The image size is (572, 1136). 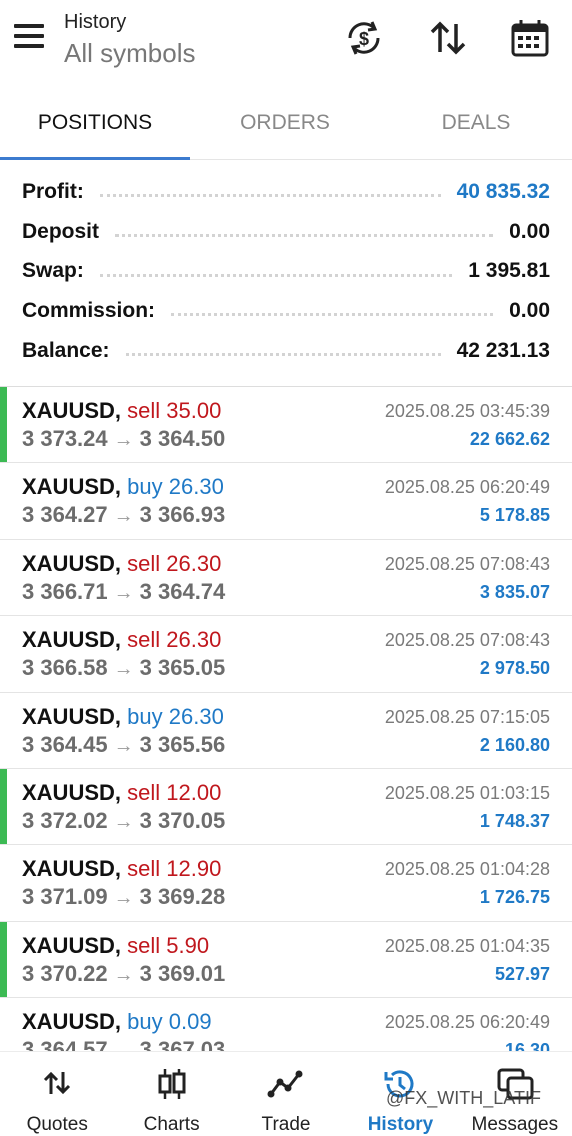 I want to click on sort-icon, so click(x=448, y=38).